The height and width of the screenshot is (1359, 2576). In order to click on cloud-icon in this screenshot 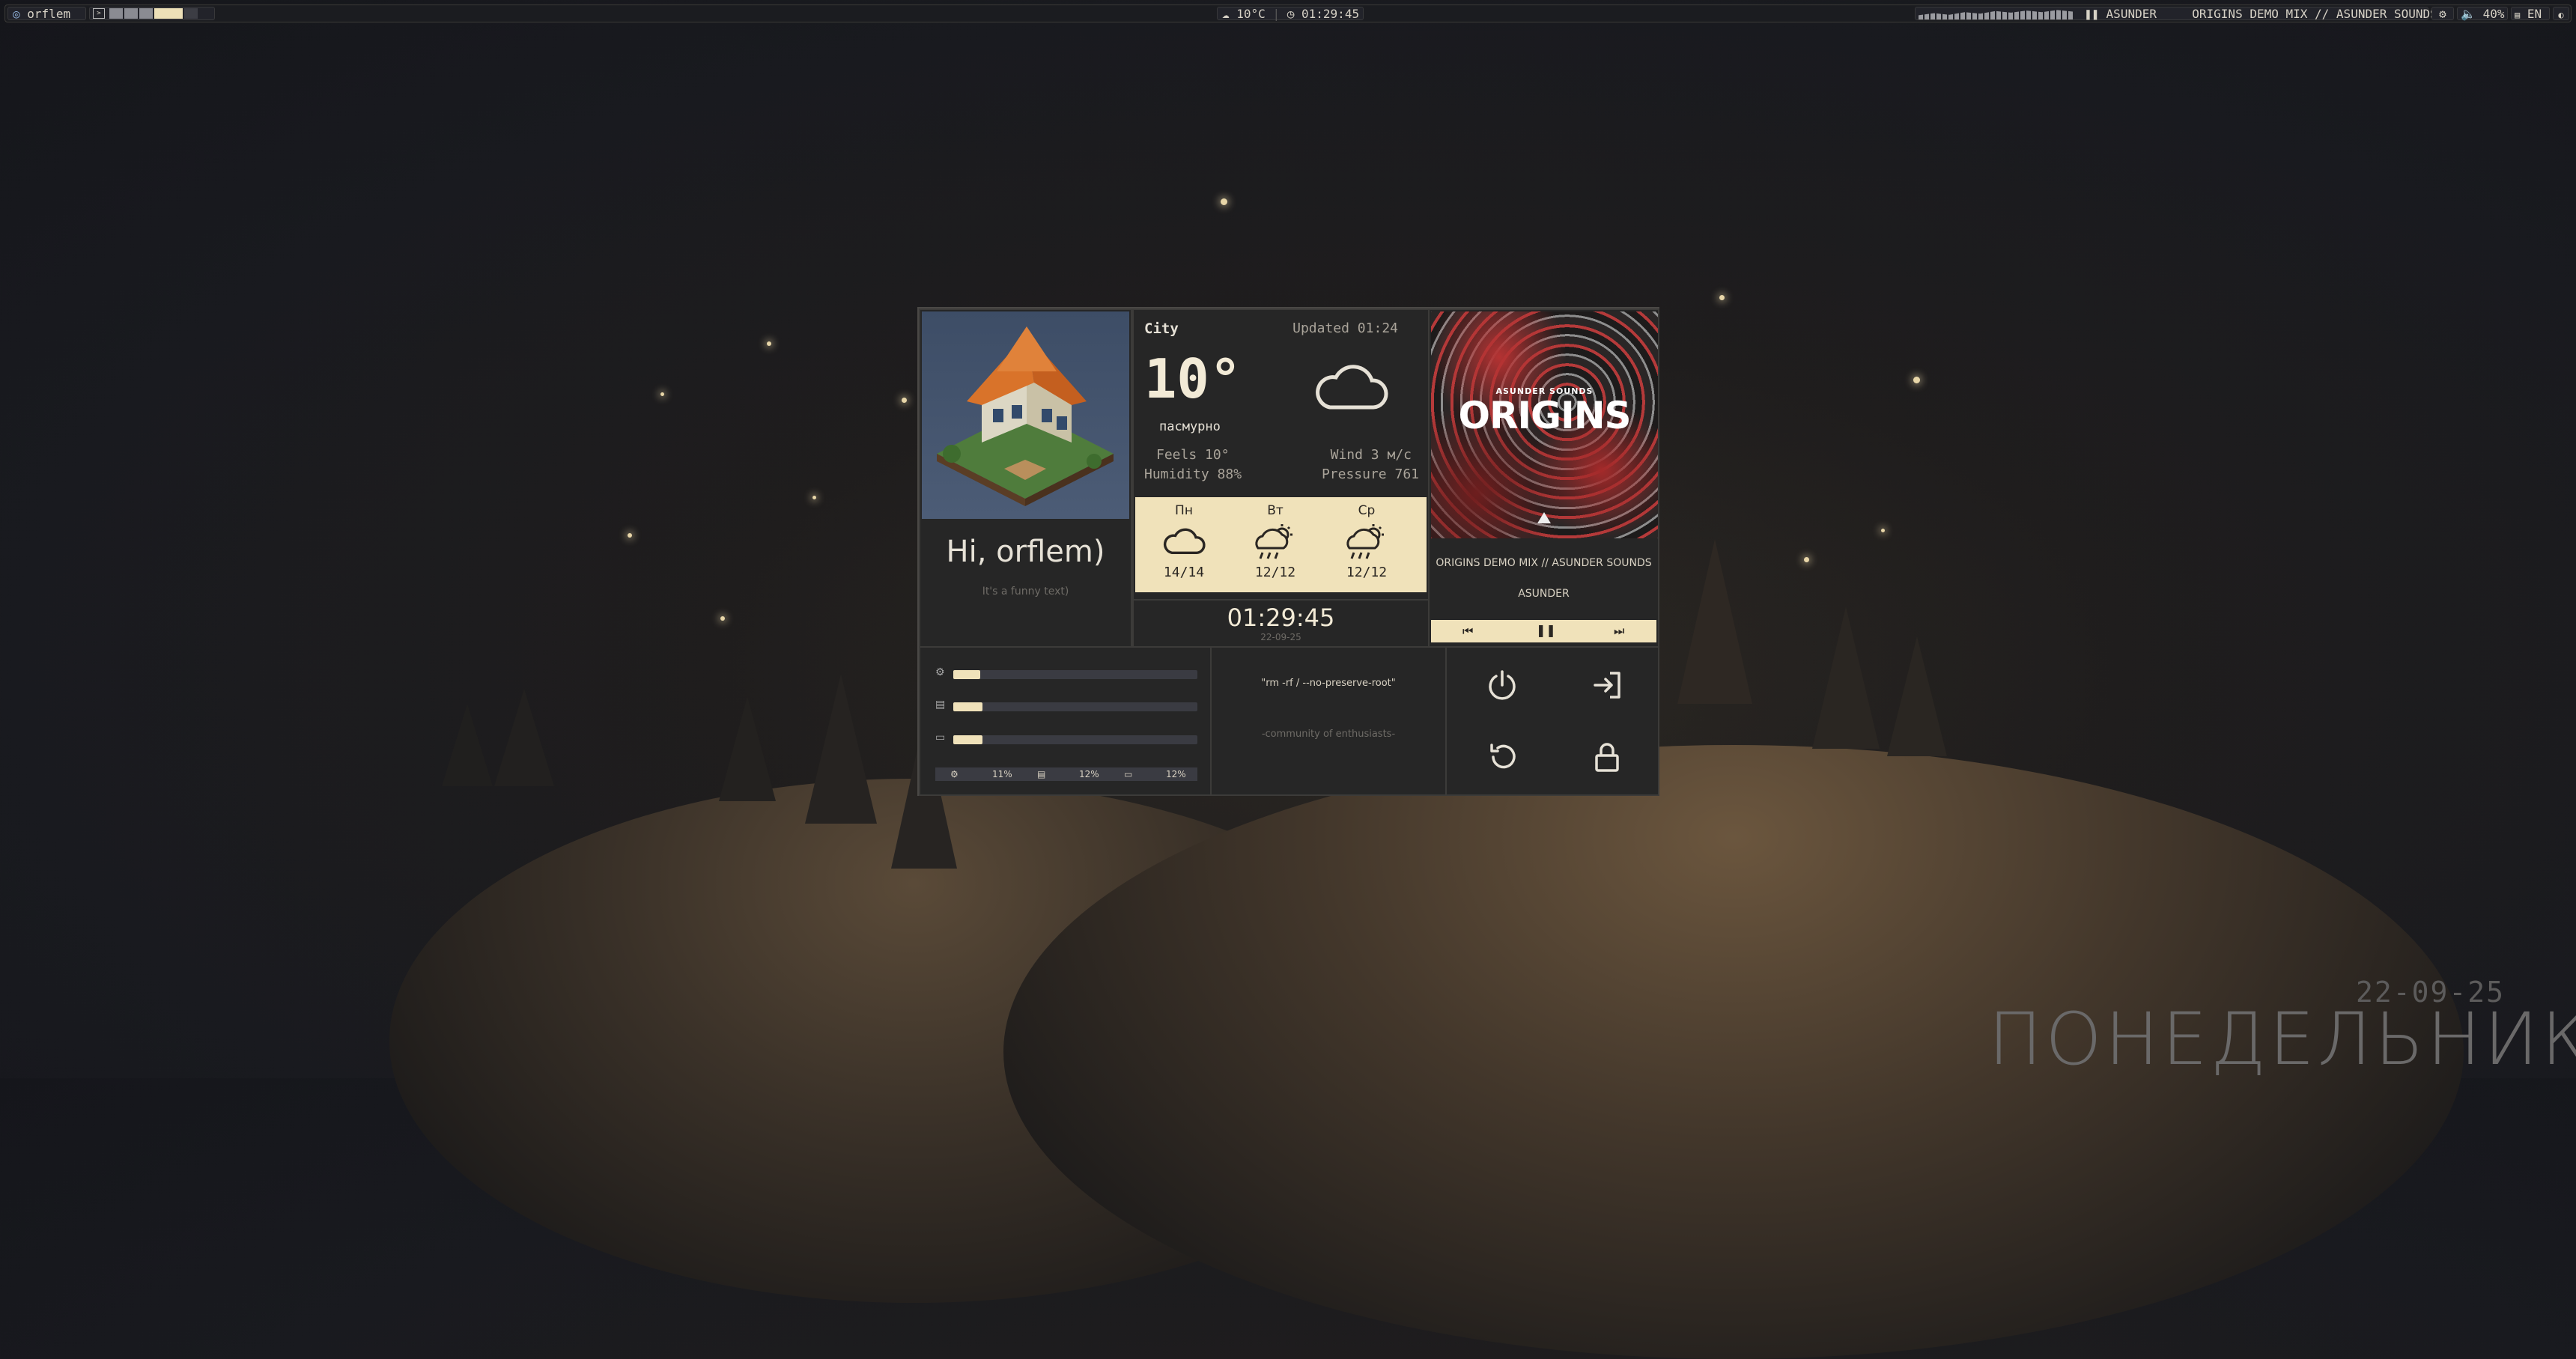, I will do `click(1184, 541)`.